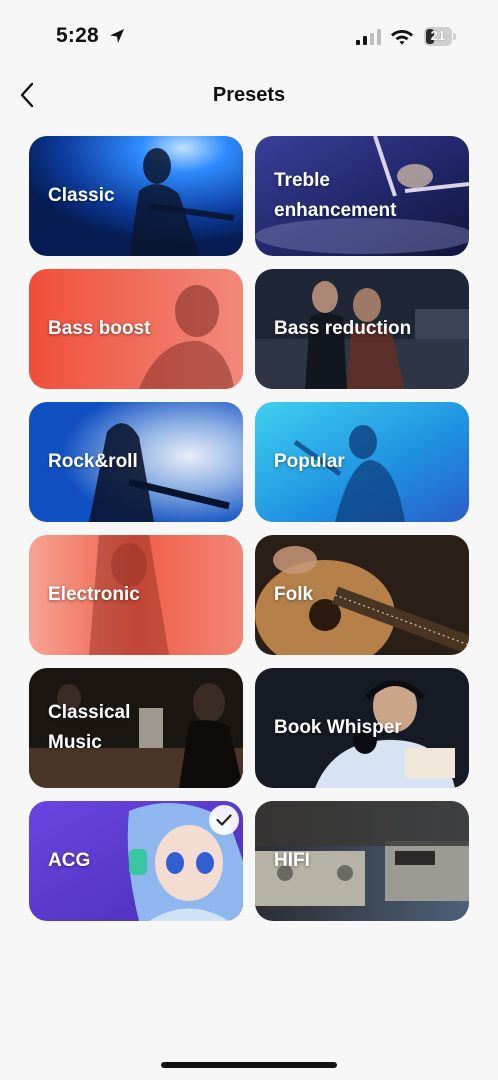 The height and width of the screenshot is (1080, 498). What do you see at coordinates (338, 727) in the screenshot?
I see `preset-label: Book Whisper` at bounding box center [338, 727].